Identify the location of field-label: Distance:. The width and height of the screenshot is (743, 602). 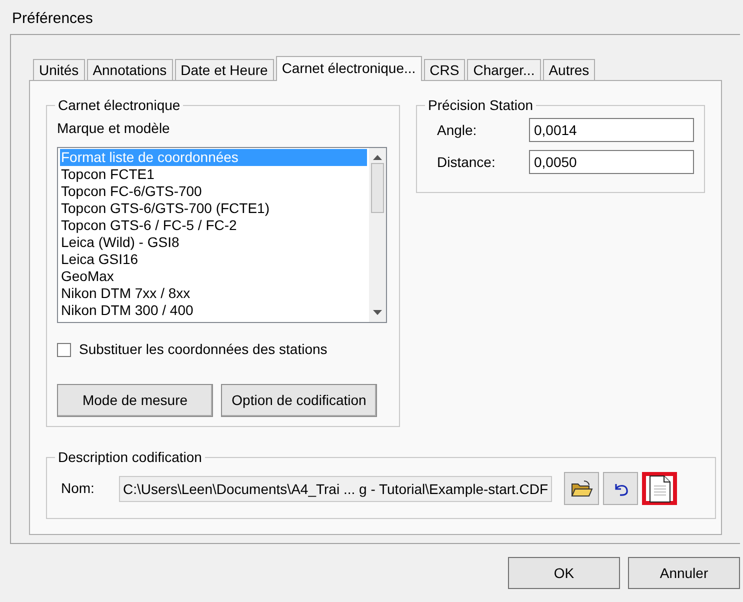
(466, 162).